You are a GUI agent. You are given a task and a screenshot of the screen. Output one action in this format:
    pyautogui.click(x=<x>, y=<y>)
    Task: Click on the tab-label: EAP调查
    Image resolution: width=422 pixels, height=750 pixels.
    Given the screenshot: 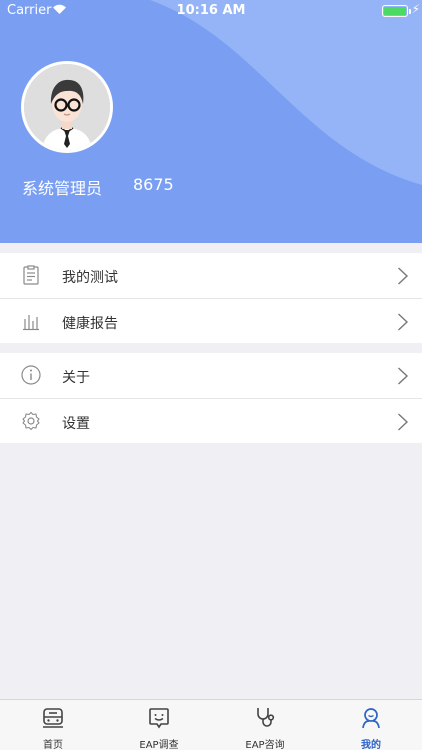 What is the action you would take?
    pyautogui.click(x=159, y=745)
    